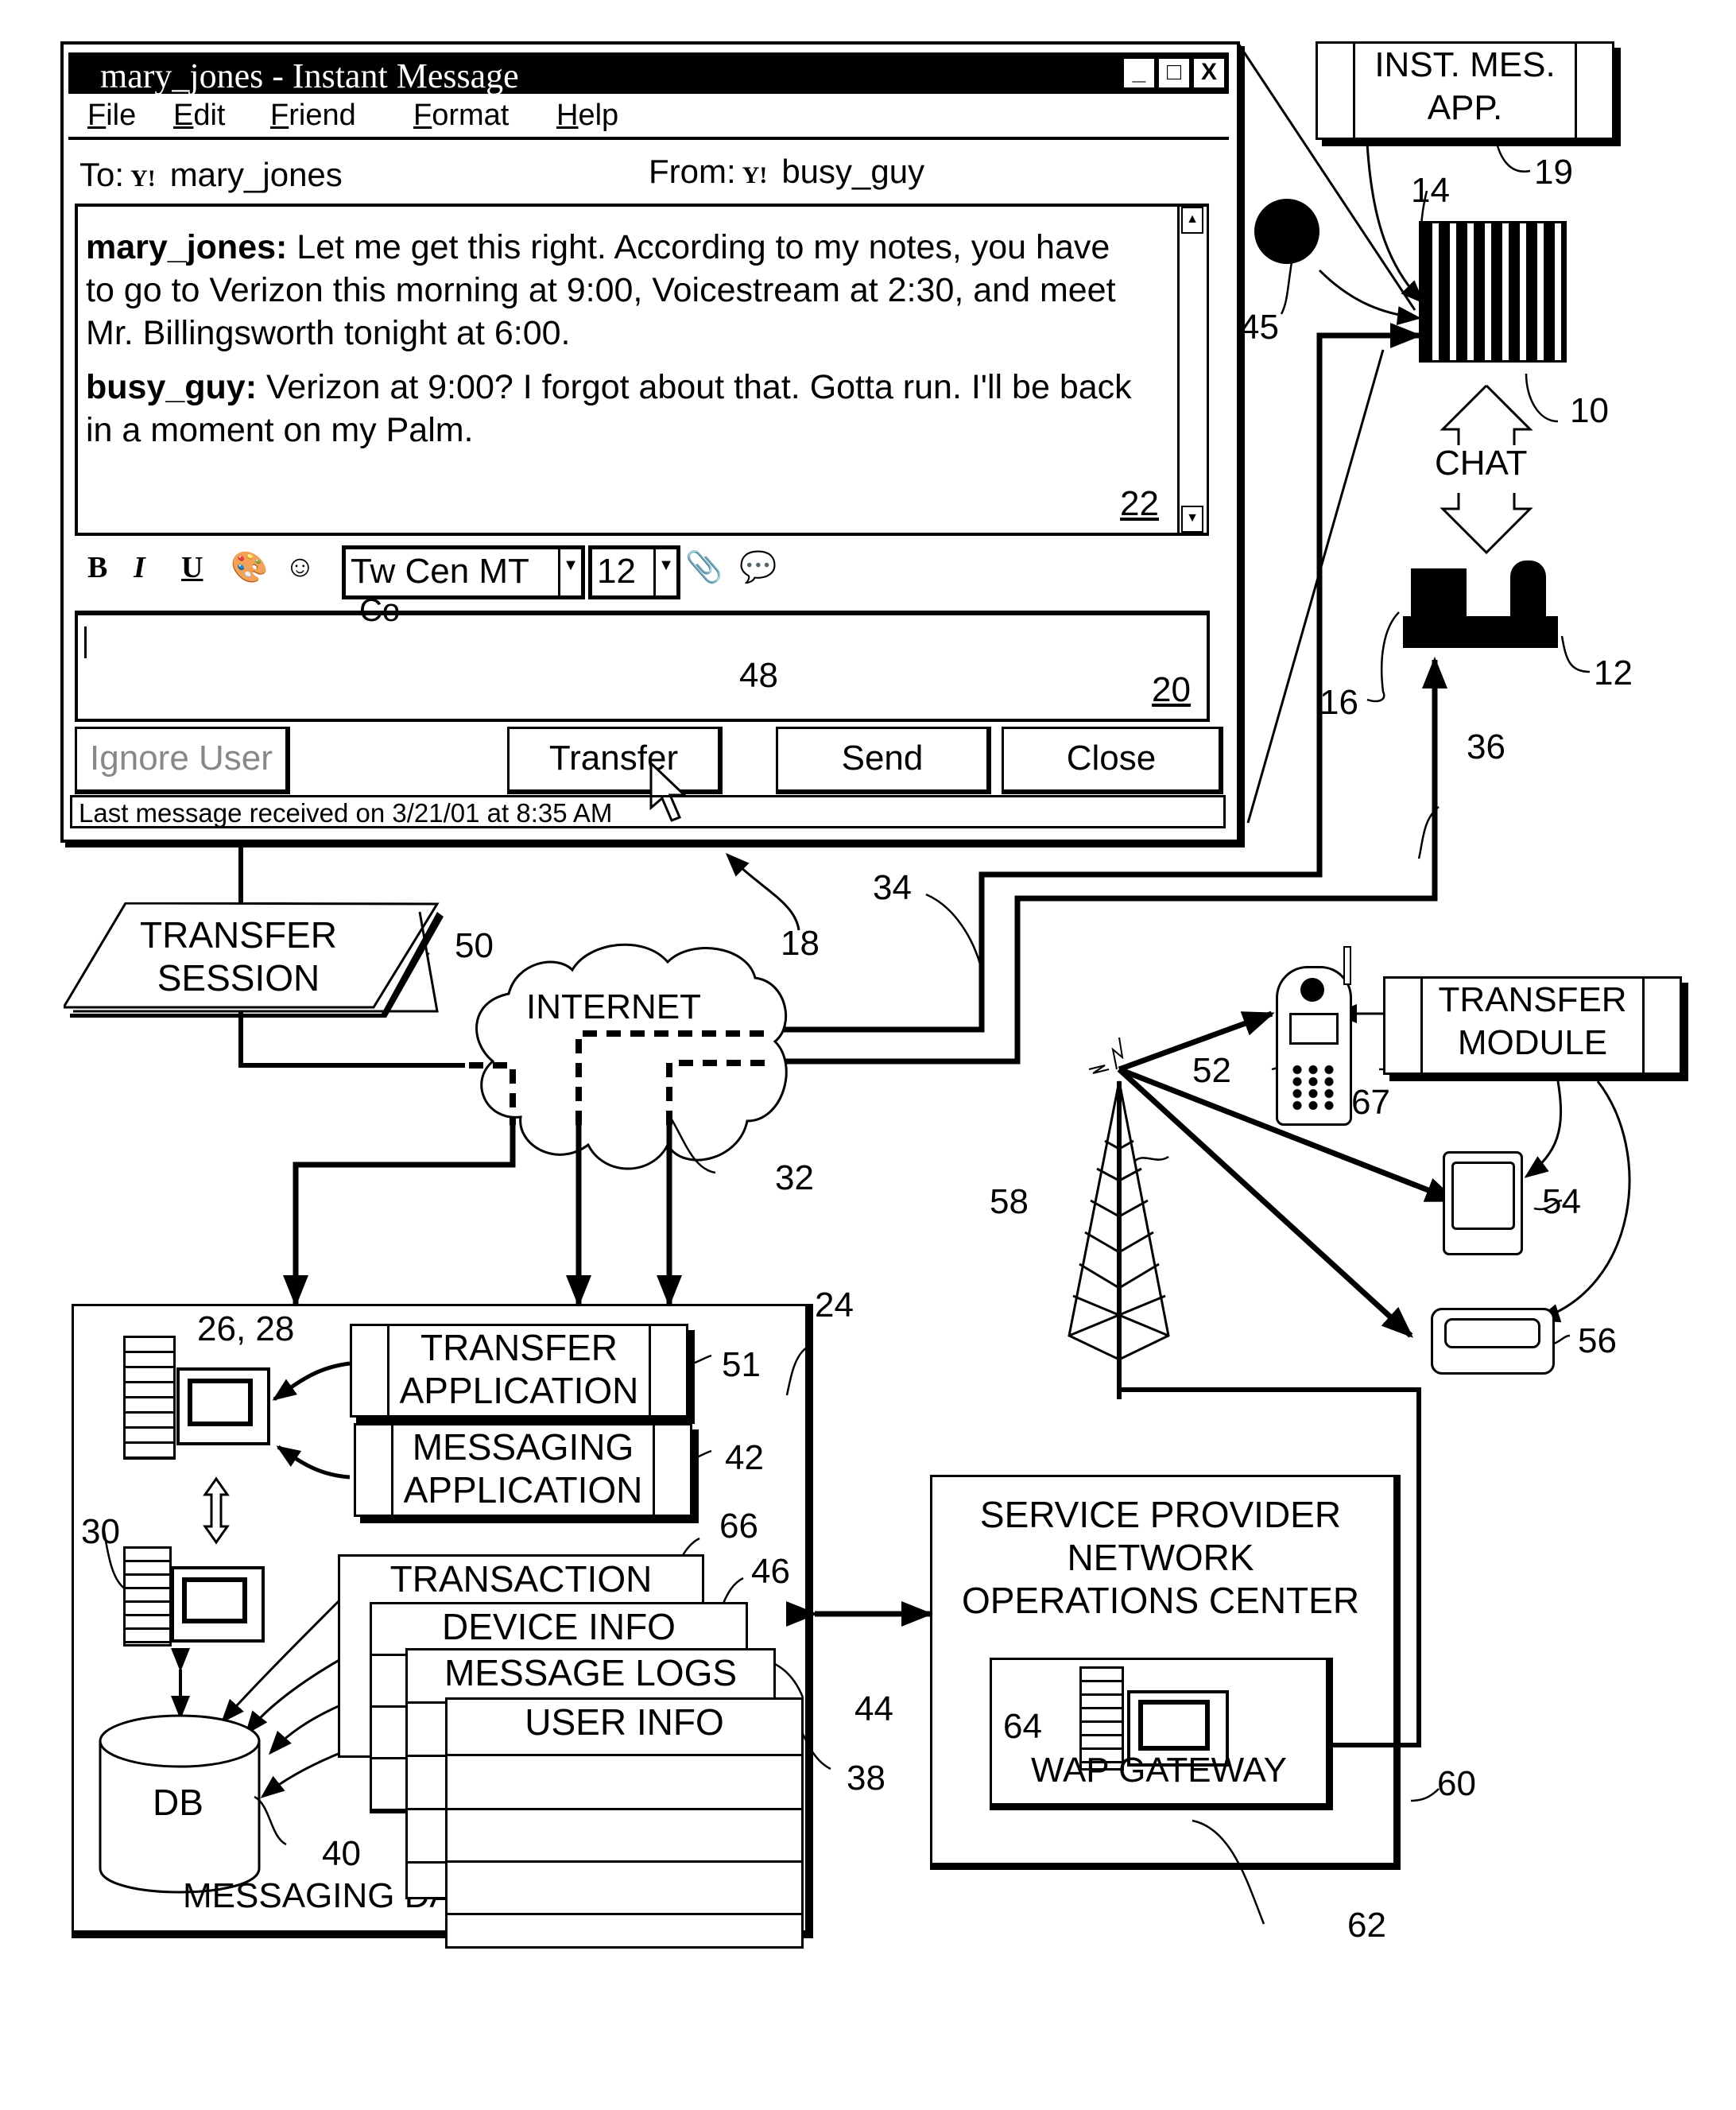  What do you see at coordinates (100, 1531) in the screenshot?
I see `server2-ref: 30` at bounding box center [100, 1531].